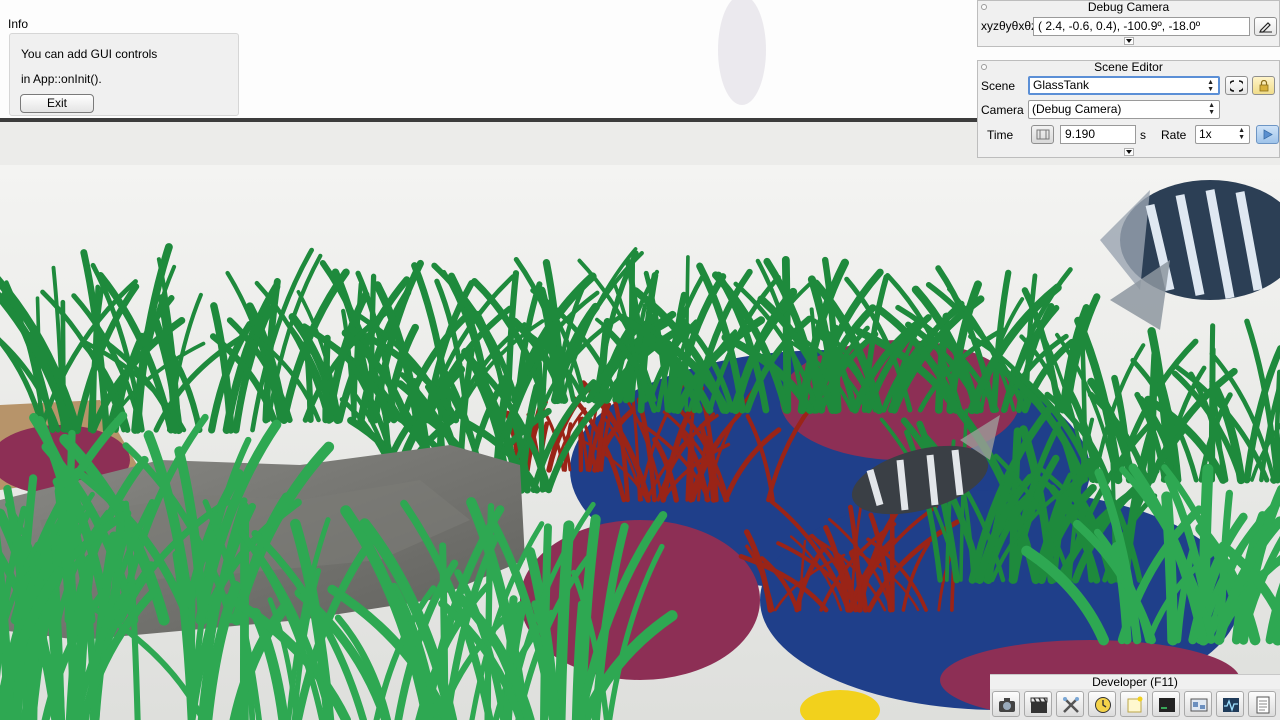 The image size is (1280, 720). What do you see at coordinates (1135, 682) in the screenshot?
I see `developer-title: Developer (F11)` at bounding box center [1135, 682].